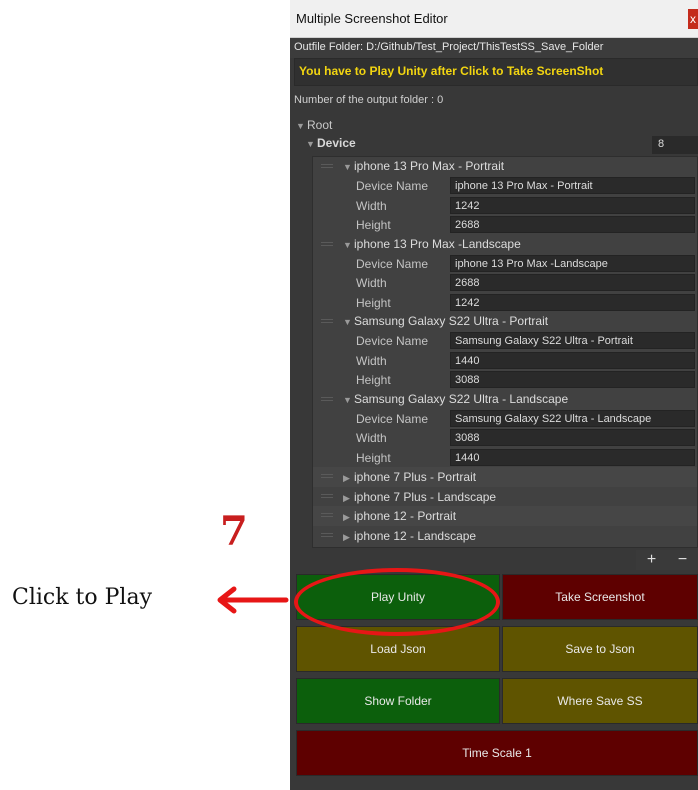 This screenshot has width=698, height=790. I want to click on width-input: 3088, so click(572, 437).